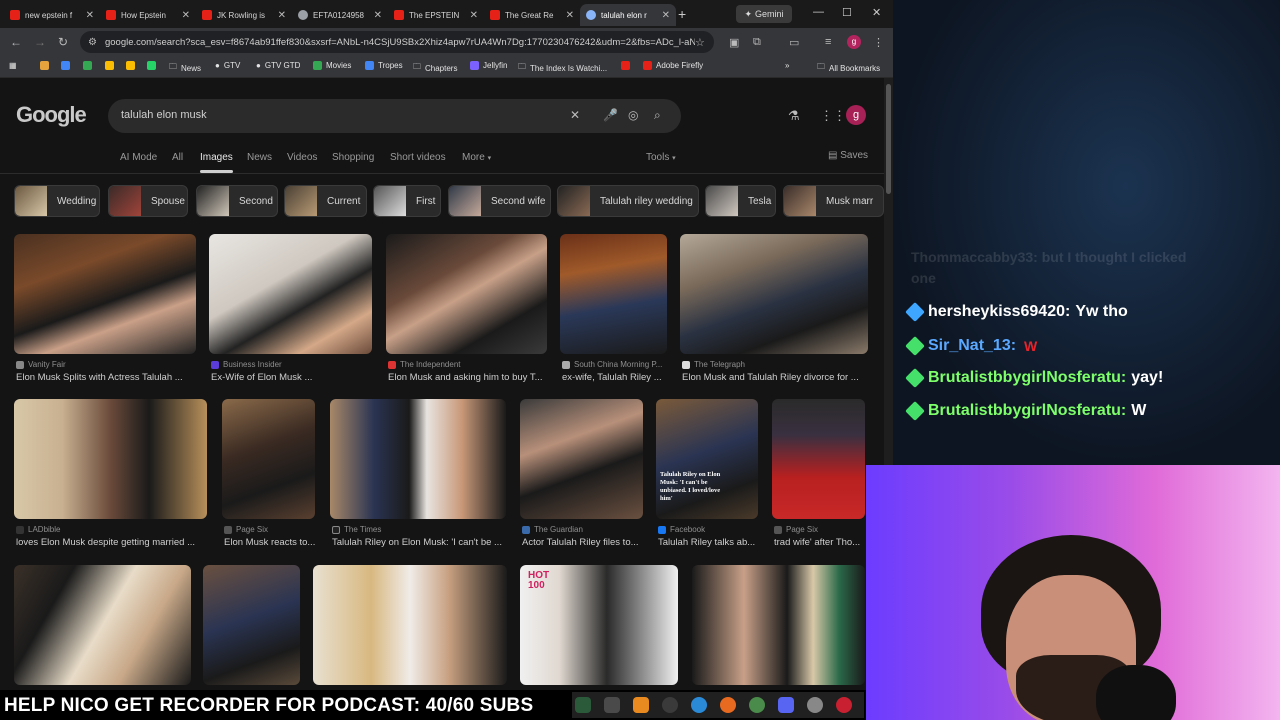  What do you see at coordinates (888, 139) in the screenshot?
I see `scrollbar-thumb` at bounding box center [888, 139].